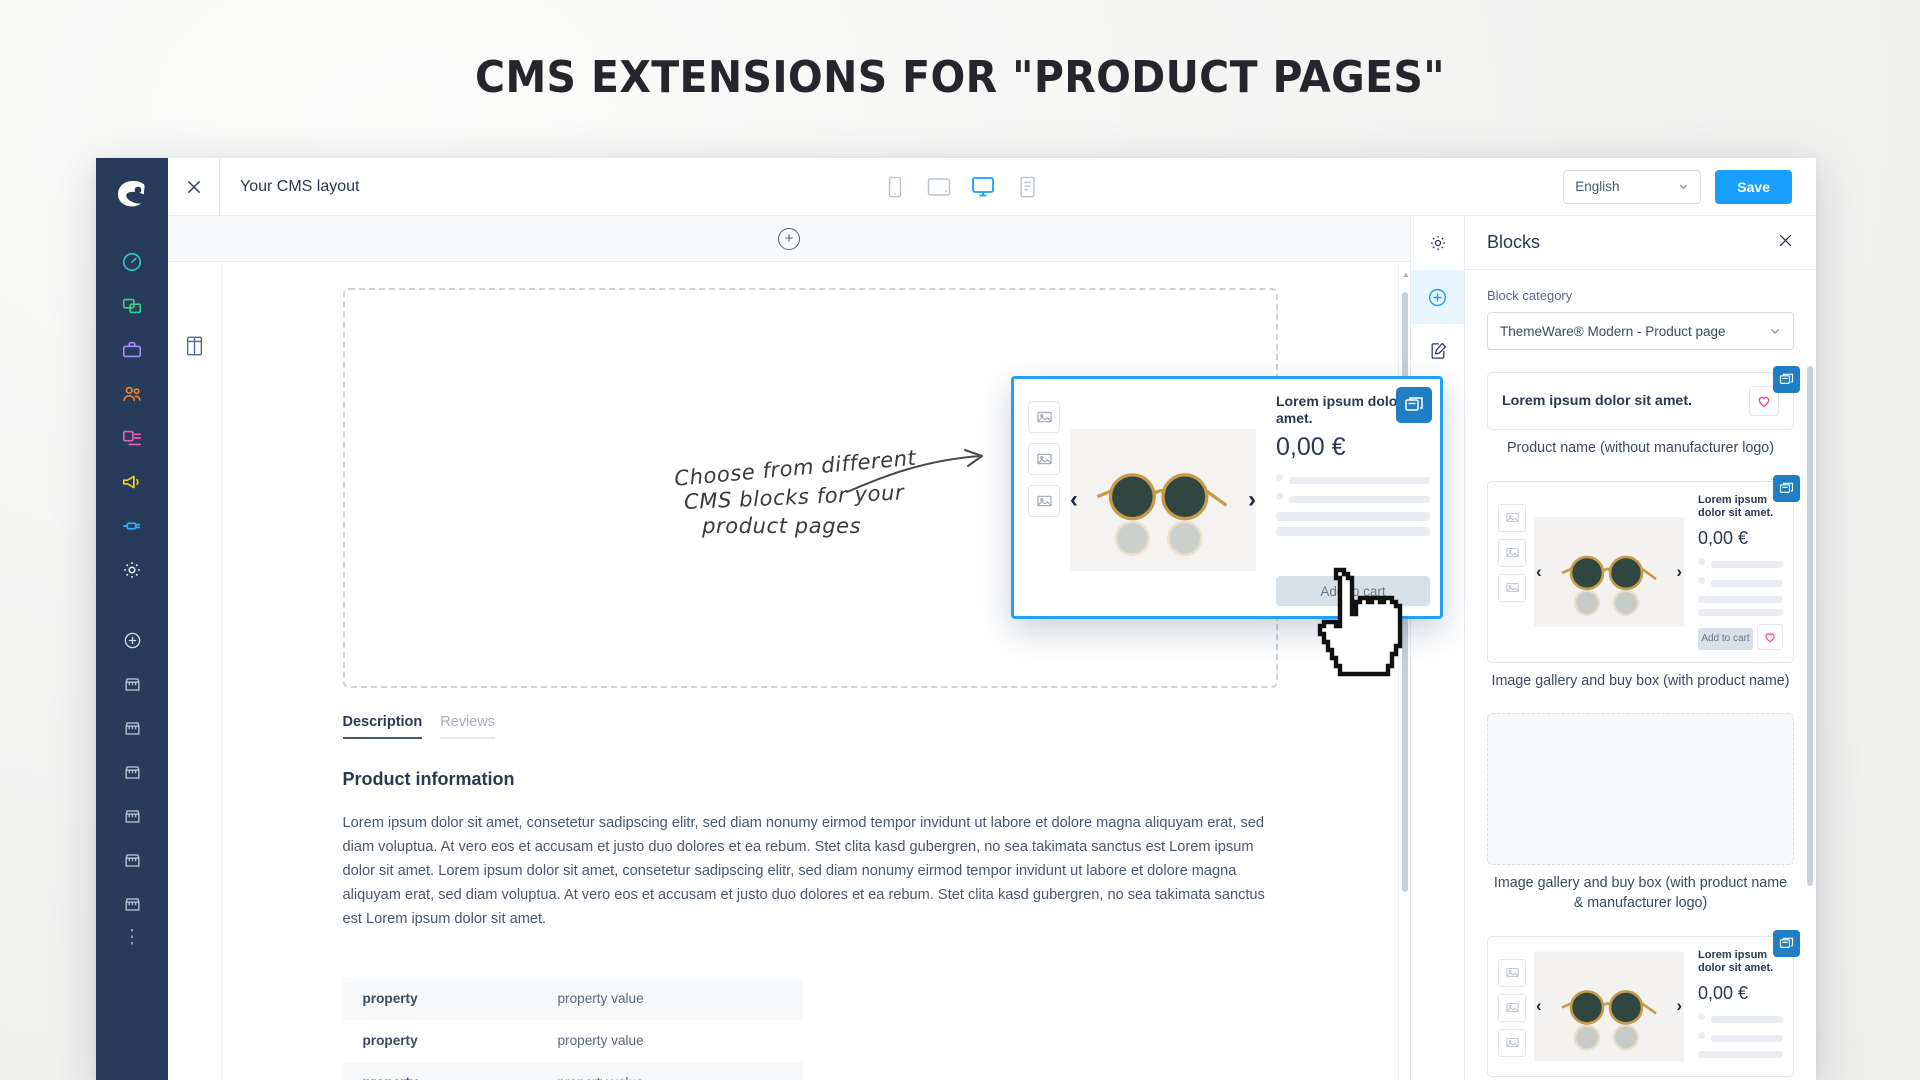  What do you see at coordinates (1609, 1006) in the screenshot?
I see `product-image` at bounding box center [1609, 1006].